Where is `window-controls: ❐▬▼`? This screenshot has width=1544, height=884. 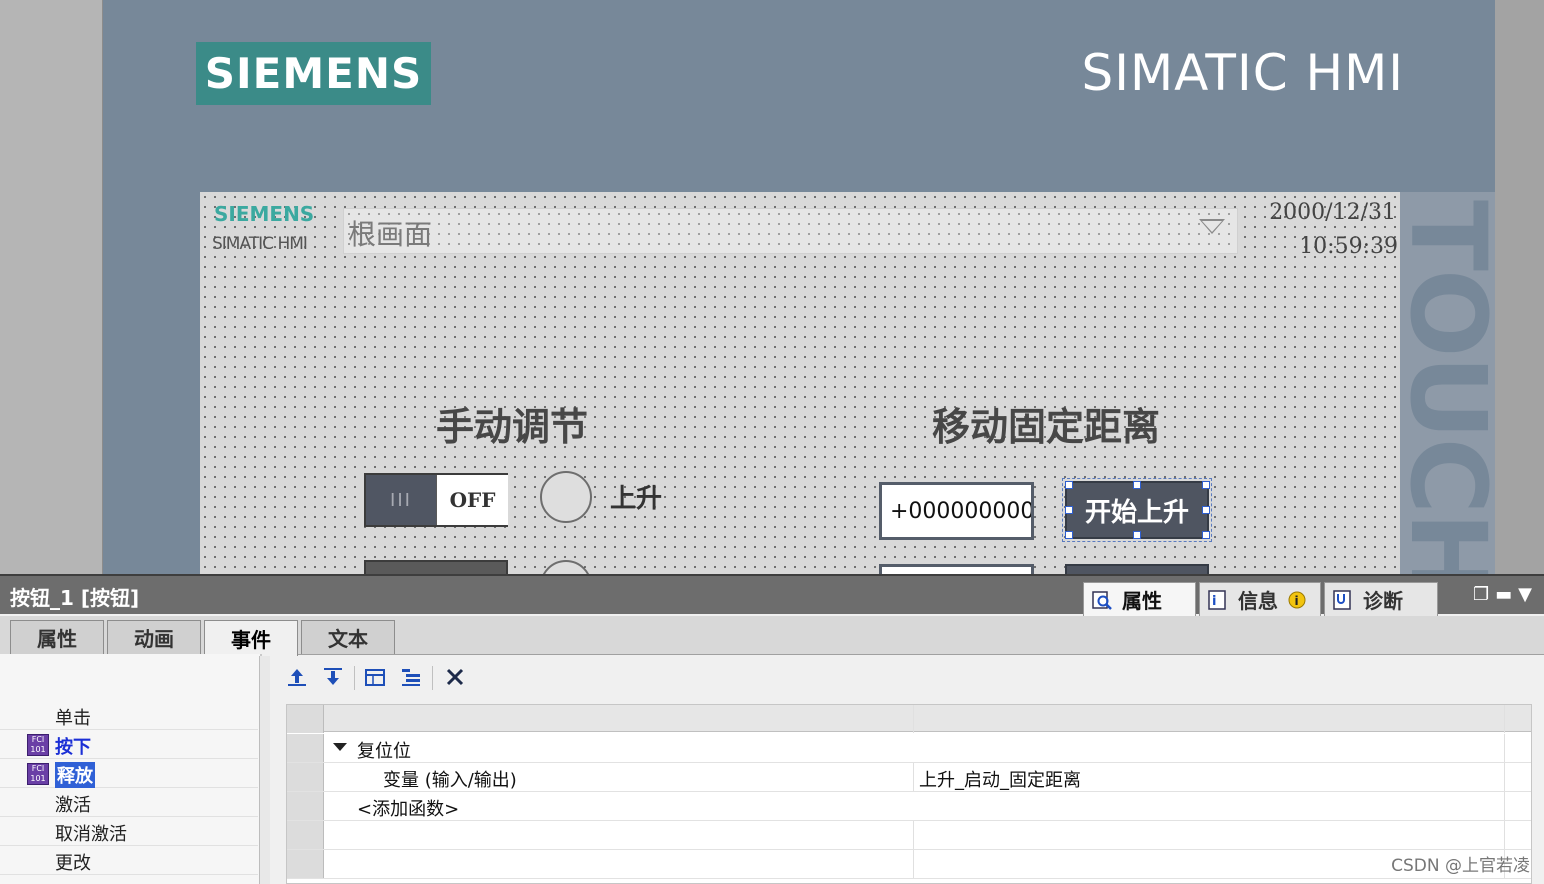
window-controls: ❐▬▼ is located at coordinates (1505, 594).